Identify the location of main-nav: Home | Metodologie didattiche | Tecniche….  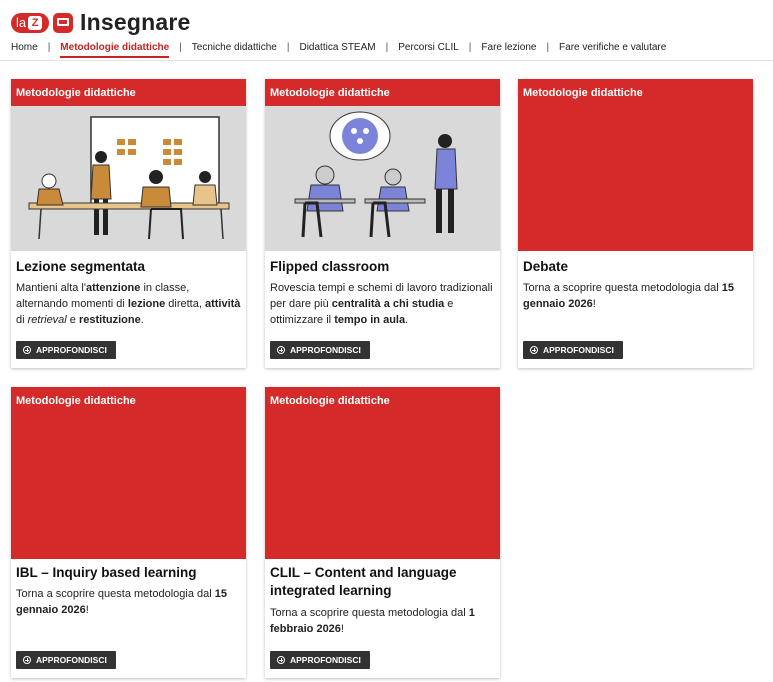
(338, 50).